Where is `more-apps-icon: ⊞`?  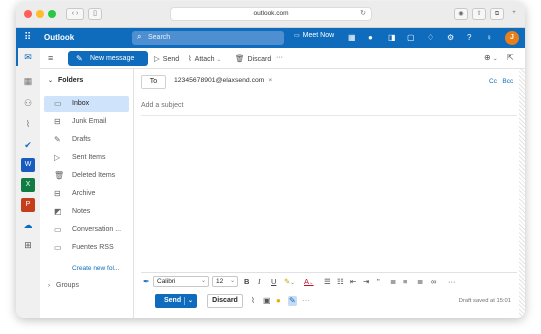
more-apps-icon: ⊞ is located at coordinates (28, 245).